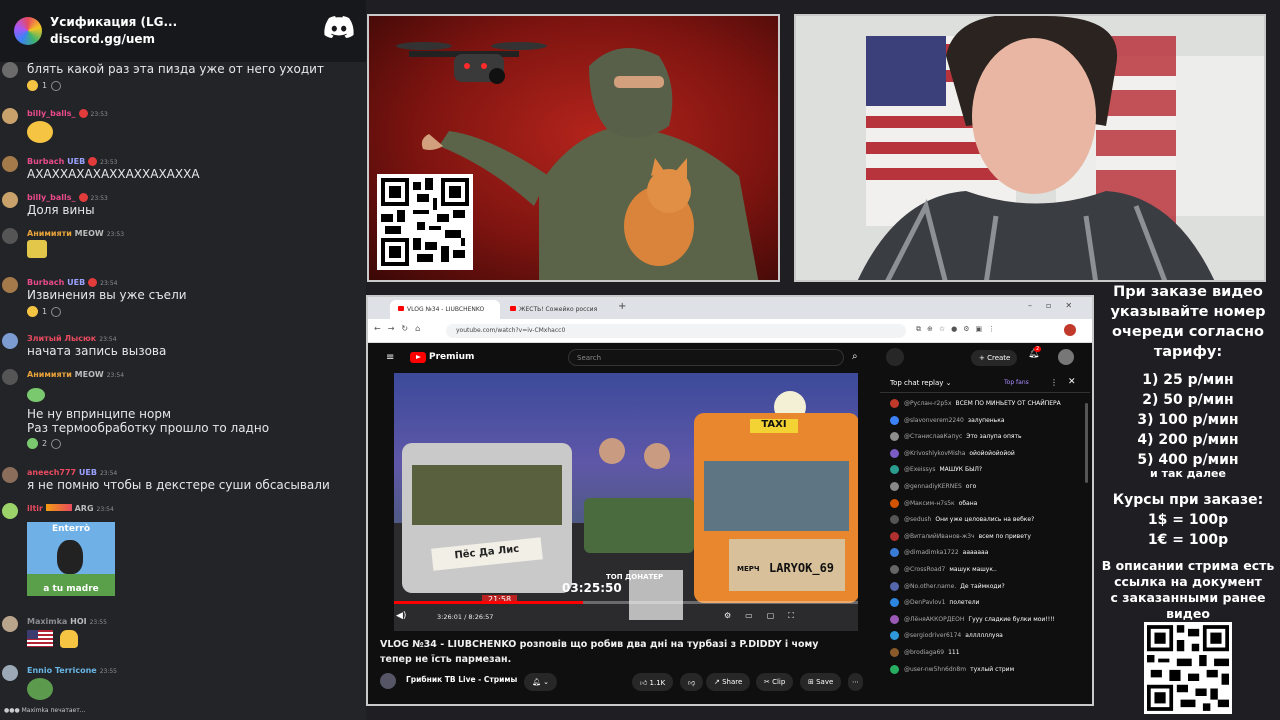 The width and height of the screenshot is (1280, 720). What do you see at coordinates (626, 602) in the screenshot?
I see `progress-track` at bounding box center [626, 602].